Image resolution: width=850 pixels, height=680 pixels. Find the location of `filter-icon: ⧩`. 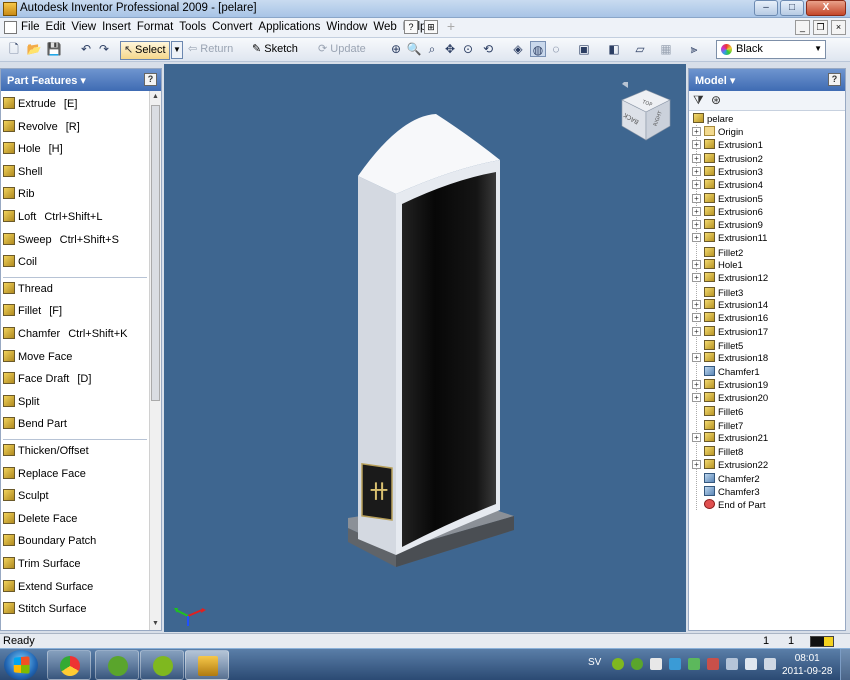

filter-icon: ⧩ is located at coordinates (698, 100).